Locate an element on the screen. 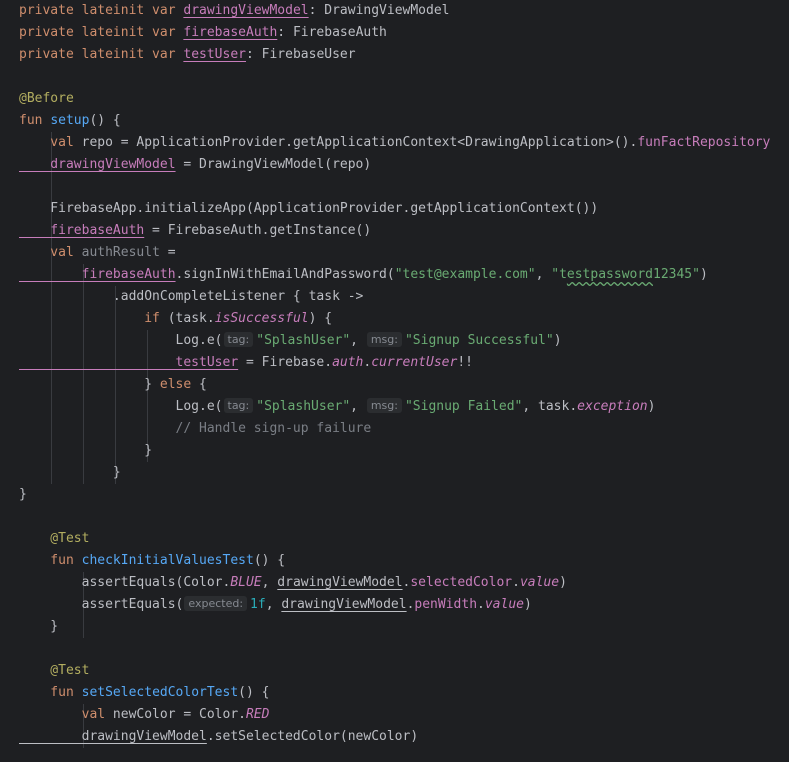 The width and height of the screenshot is (789, 762). code-token: "Signup Successful" is located at coordinates (479, 340).